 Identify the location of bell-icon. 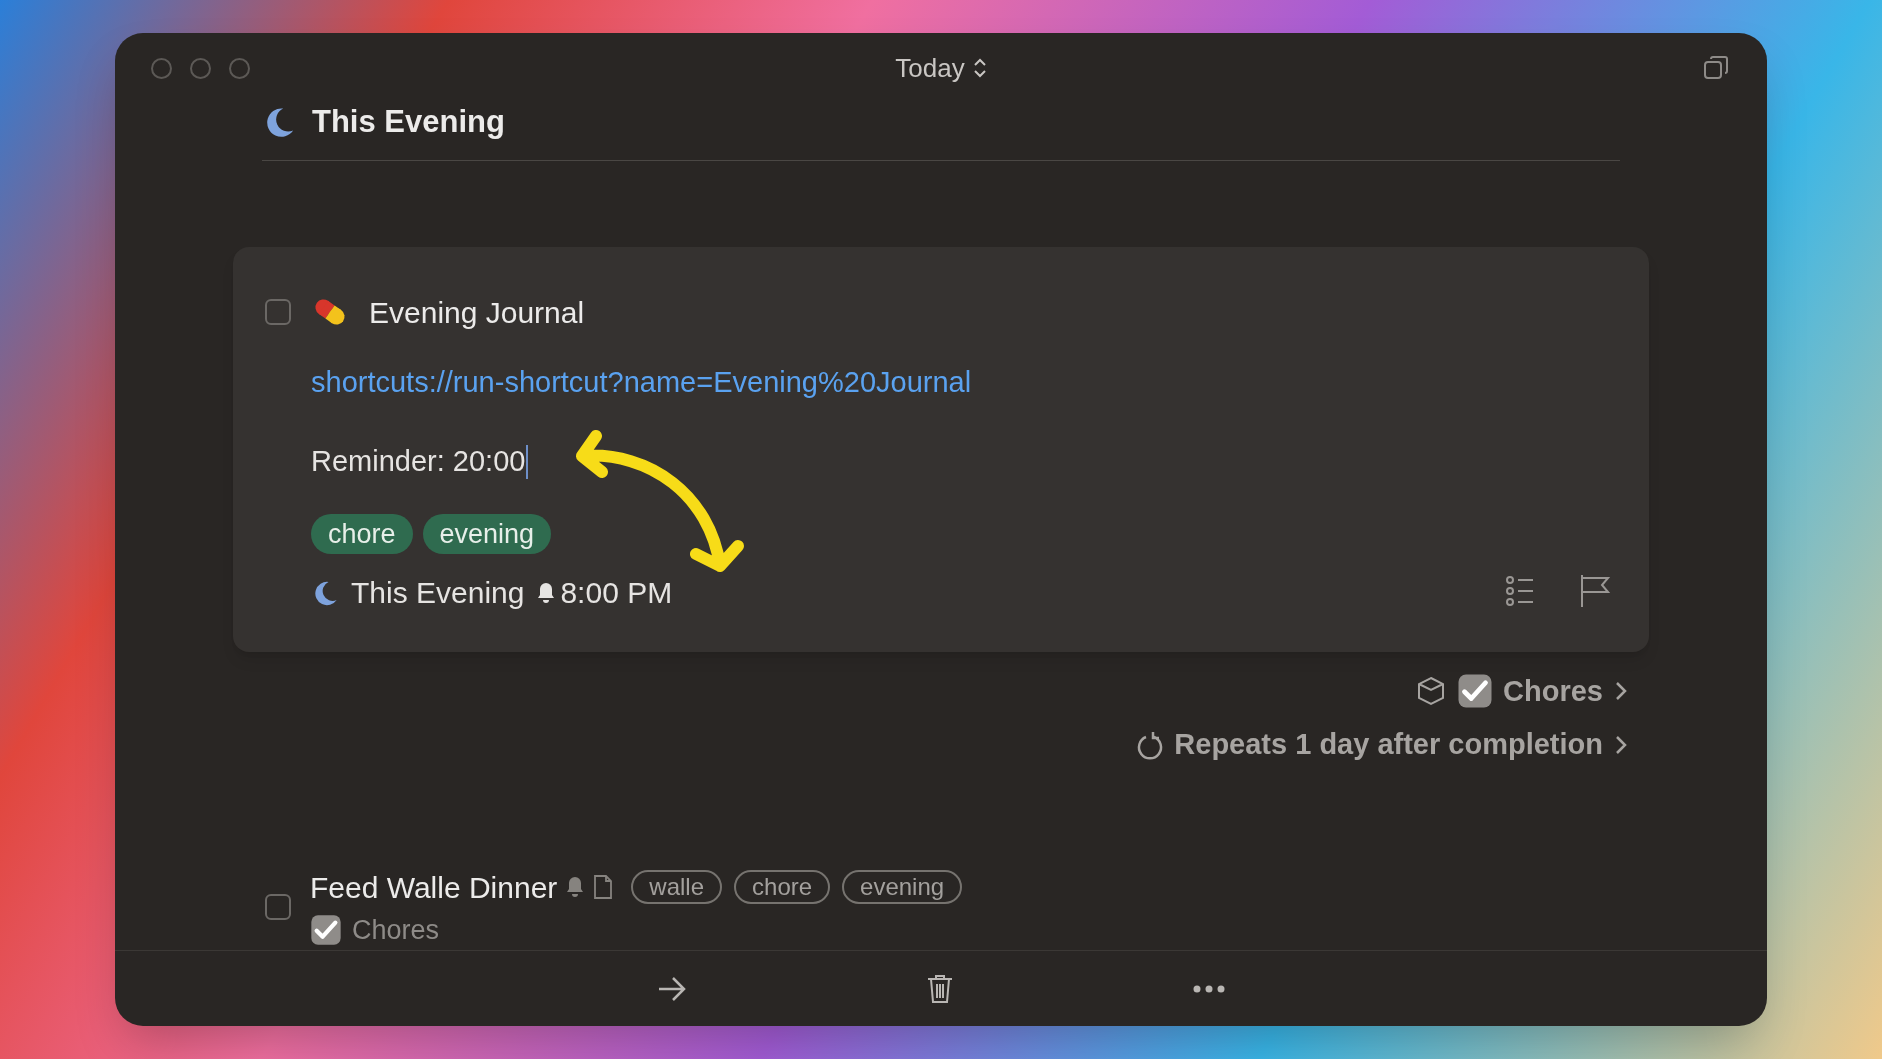
(546, 592).